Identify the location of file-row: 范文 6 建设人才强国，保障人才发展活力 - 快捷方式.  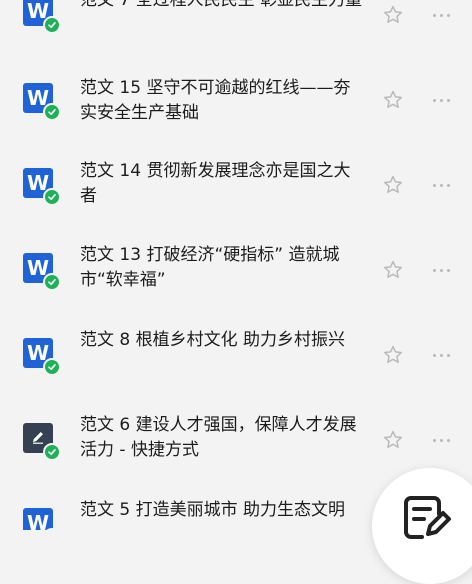
(236, 438).